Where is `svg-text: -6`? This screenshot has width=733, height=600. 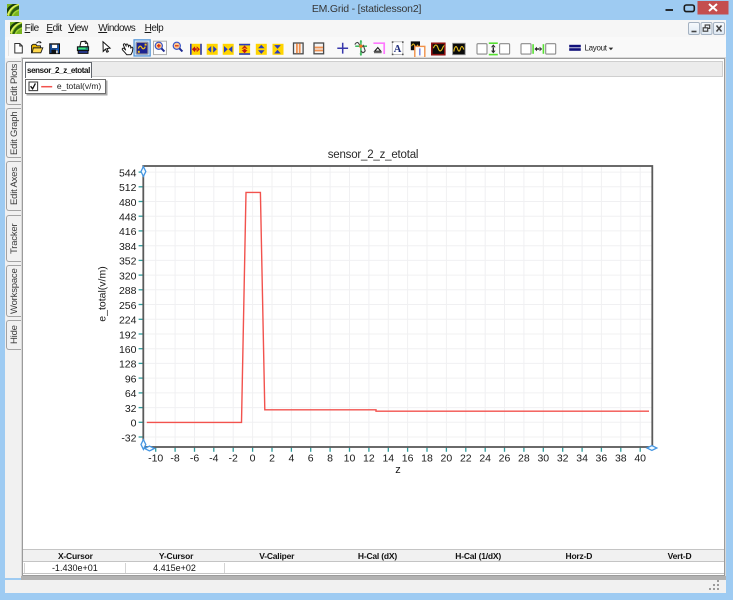
svg-text: -6 is located at coordinates (194, 459).